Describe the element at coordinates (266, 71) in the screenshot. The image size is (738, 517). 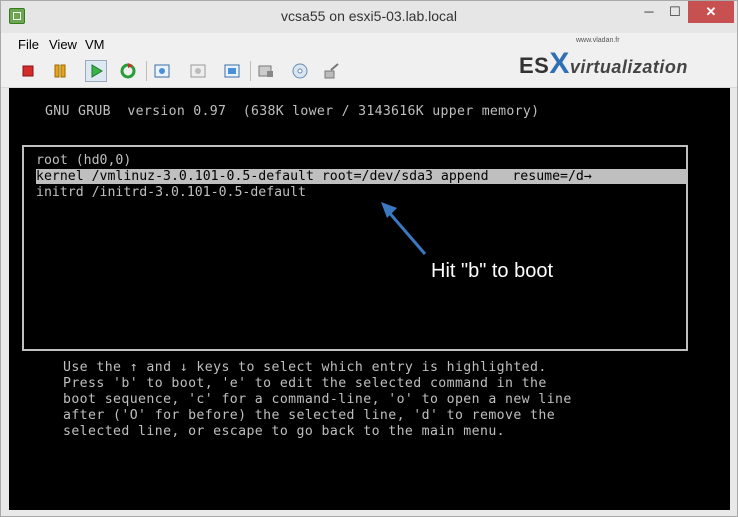
I see `console-settings-icon` at that location.